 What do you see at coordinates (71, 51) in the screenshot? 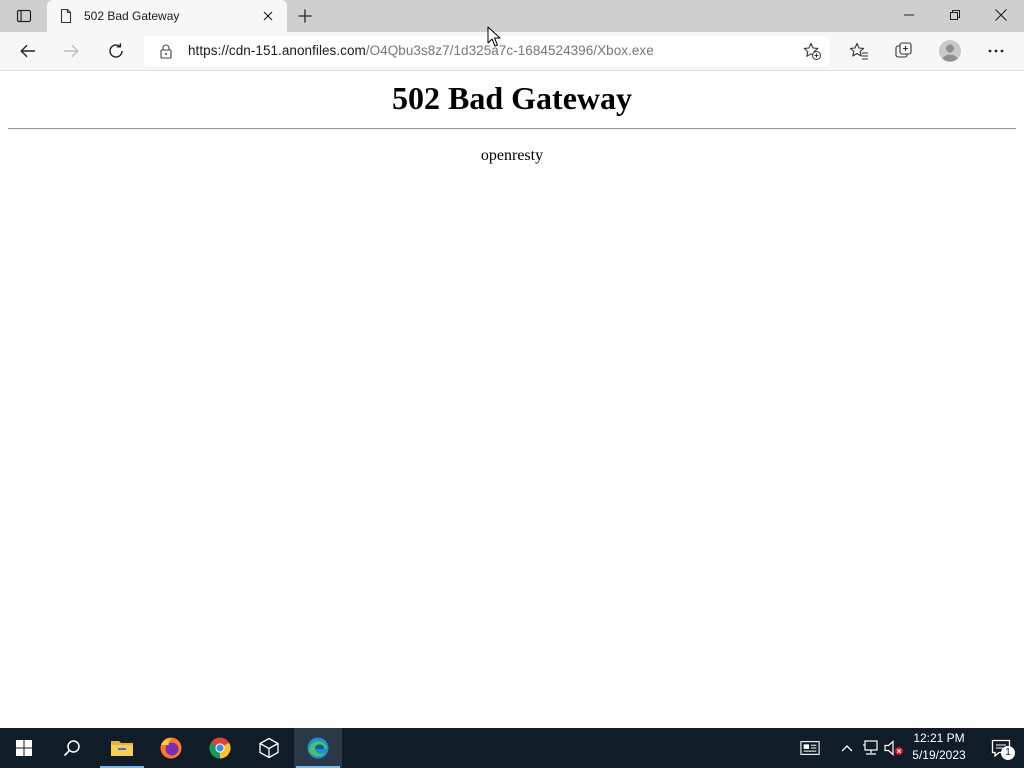
I see `forward-arrow-icon` at bounding box center [71, 51].